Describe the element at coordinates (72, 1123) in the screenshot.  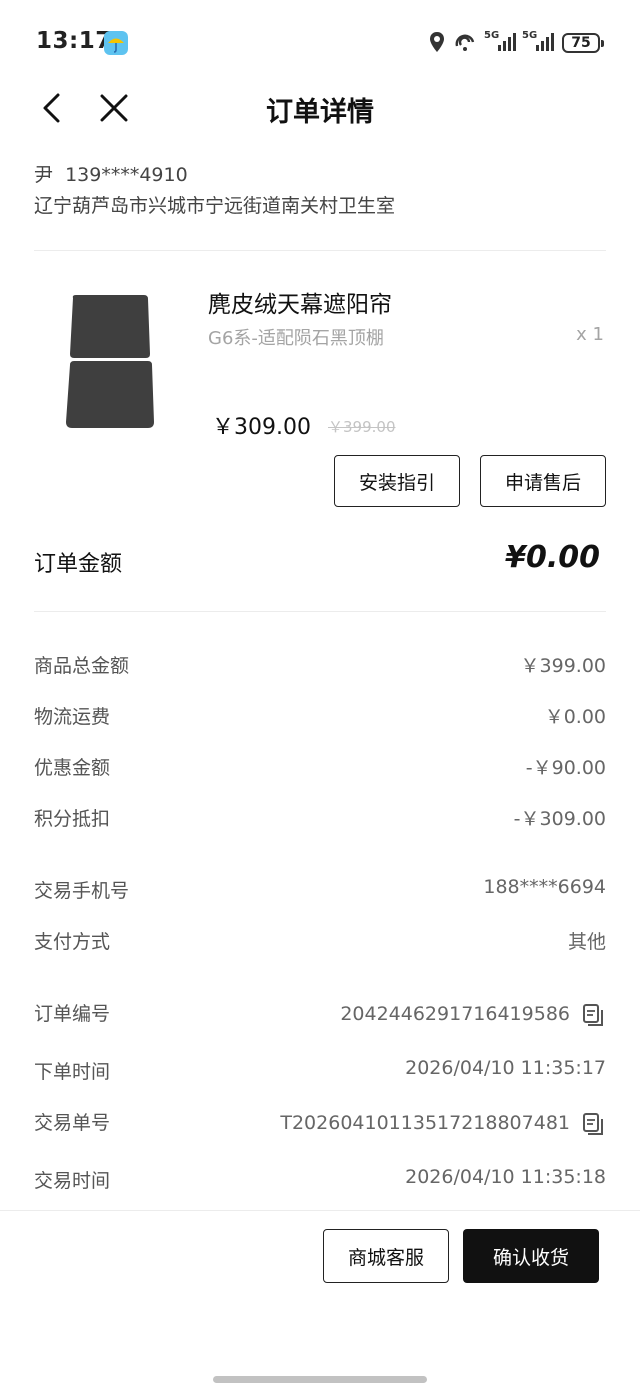
I see `trade-number-label: 交易单号` at that location.